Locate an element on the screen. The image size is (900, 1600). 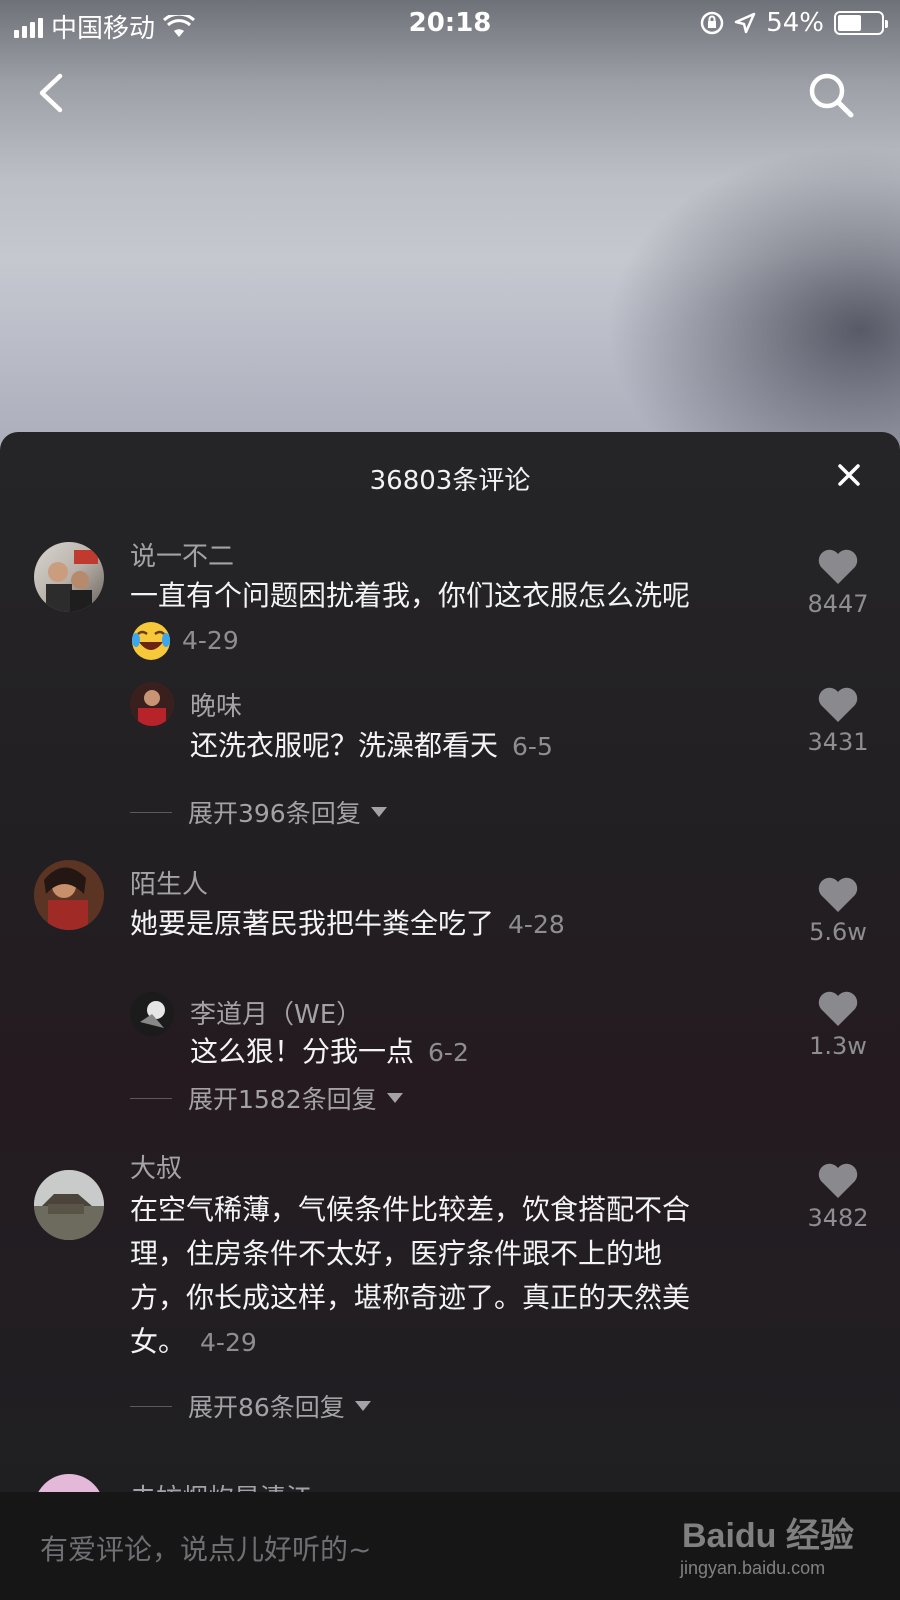
location-arrow-icon is located at coordinates (745, 23).